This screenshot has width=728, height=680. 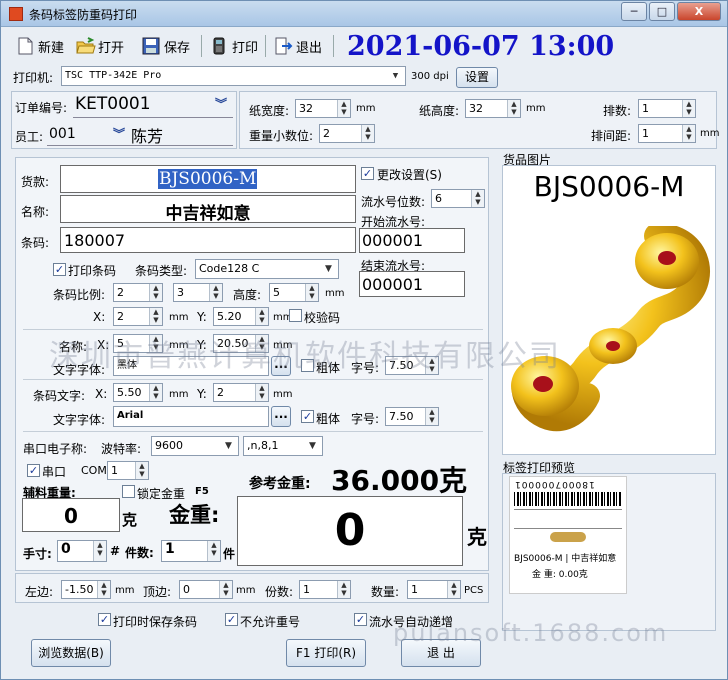 I want to click on aux-weight-field: 0, so click(x=71, y=515).